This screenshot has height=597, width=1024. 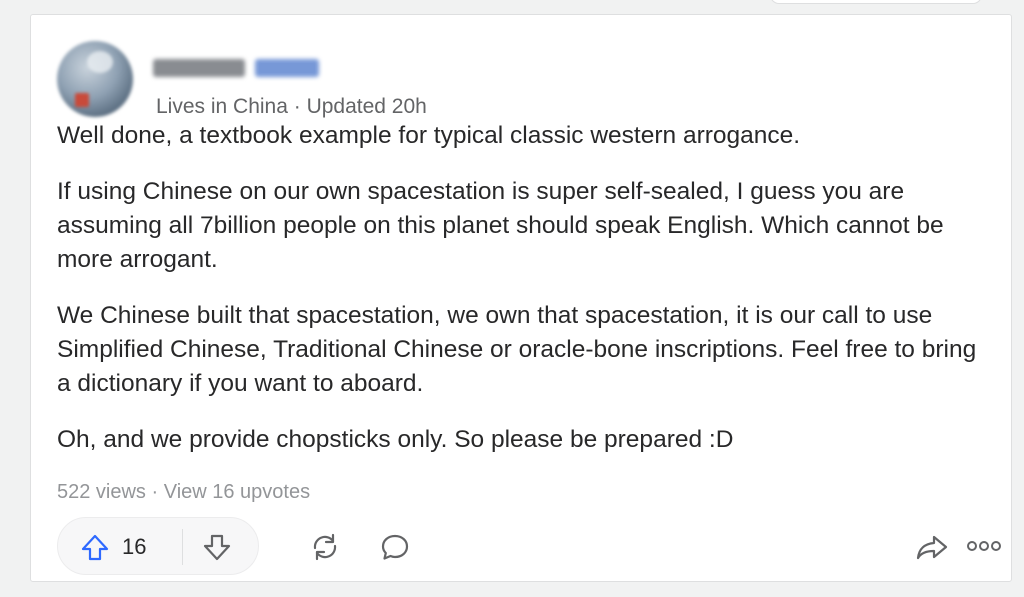 I want to click on arrow-down-icon, so click(x=217, y=547).